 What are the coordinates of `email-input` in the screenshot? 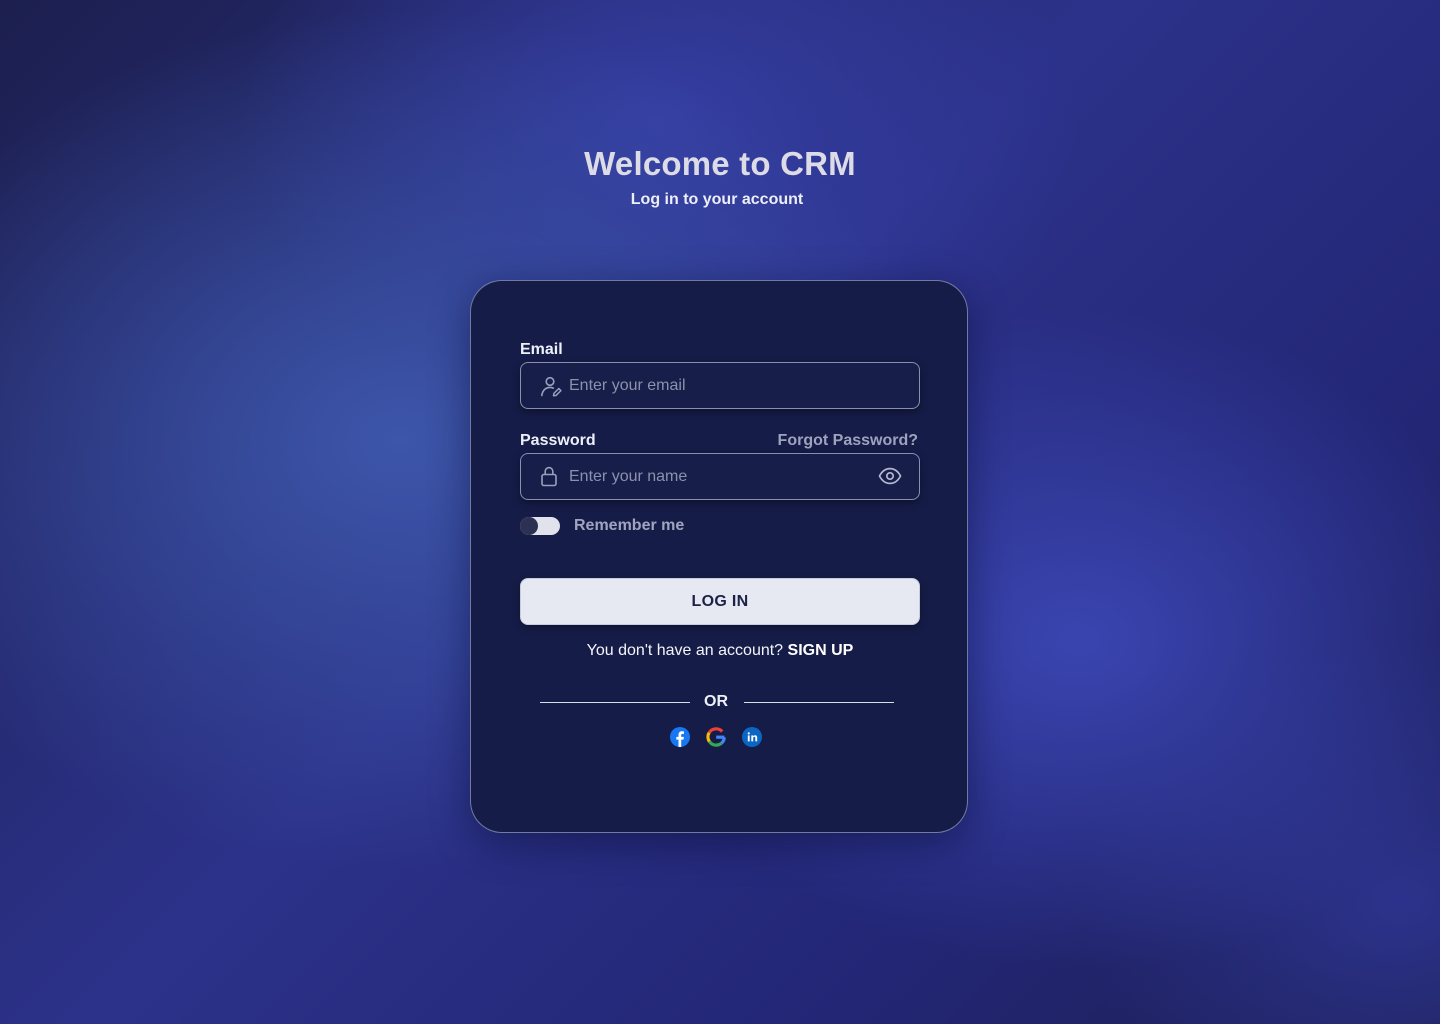 It's located at (719, 385).